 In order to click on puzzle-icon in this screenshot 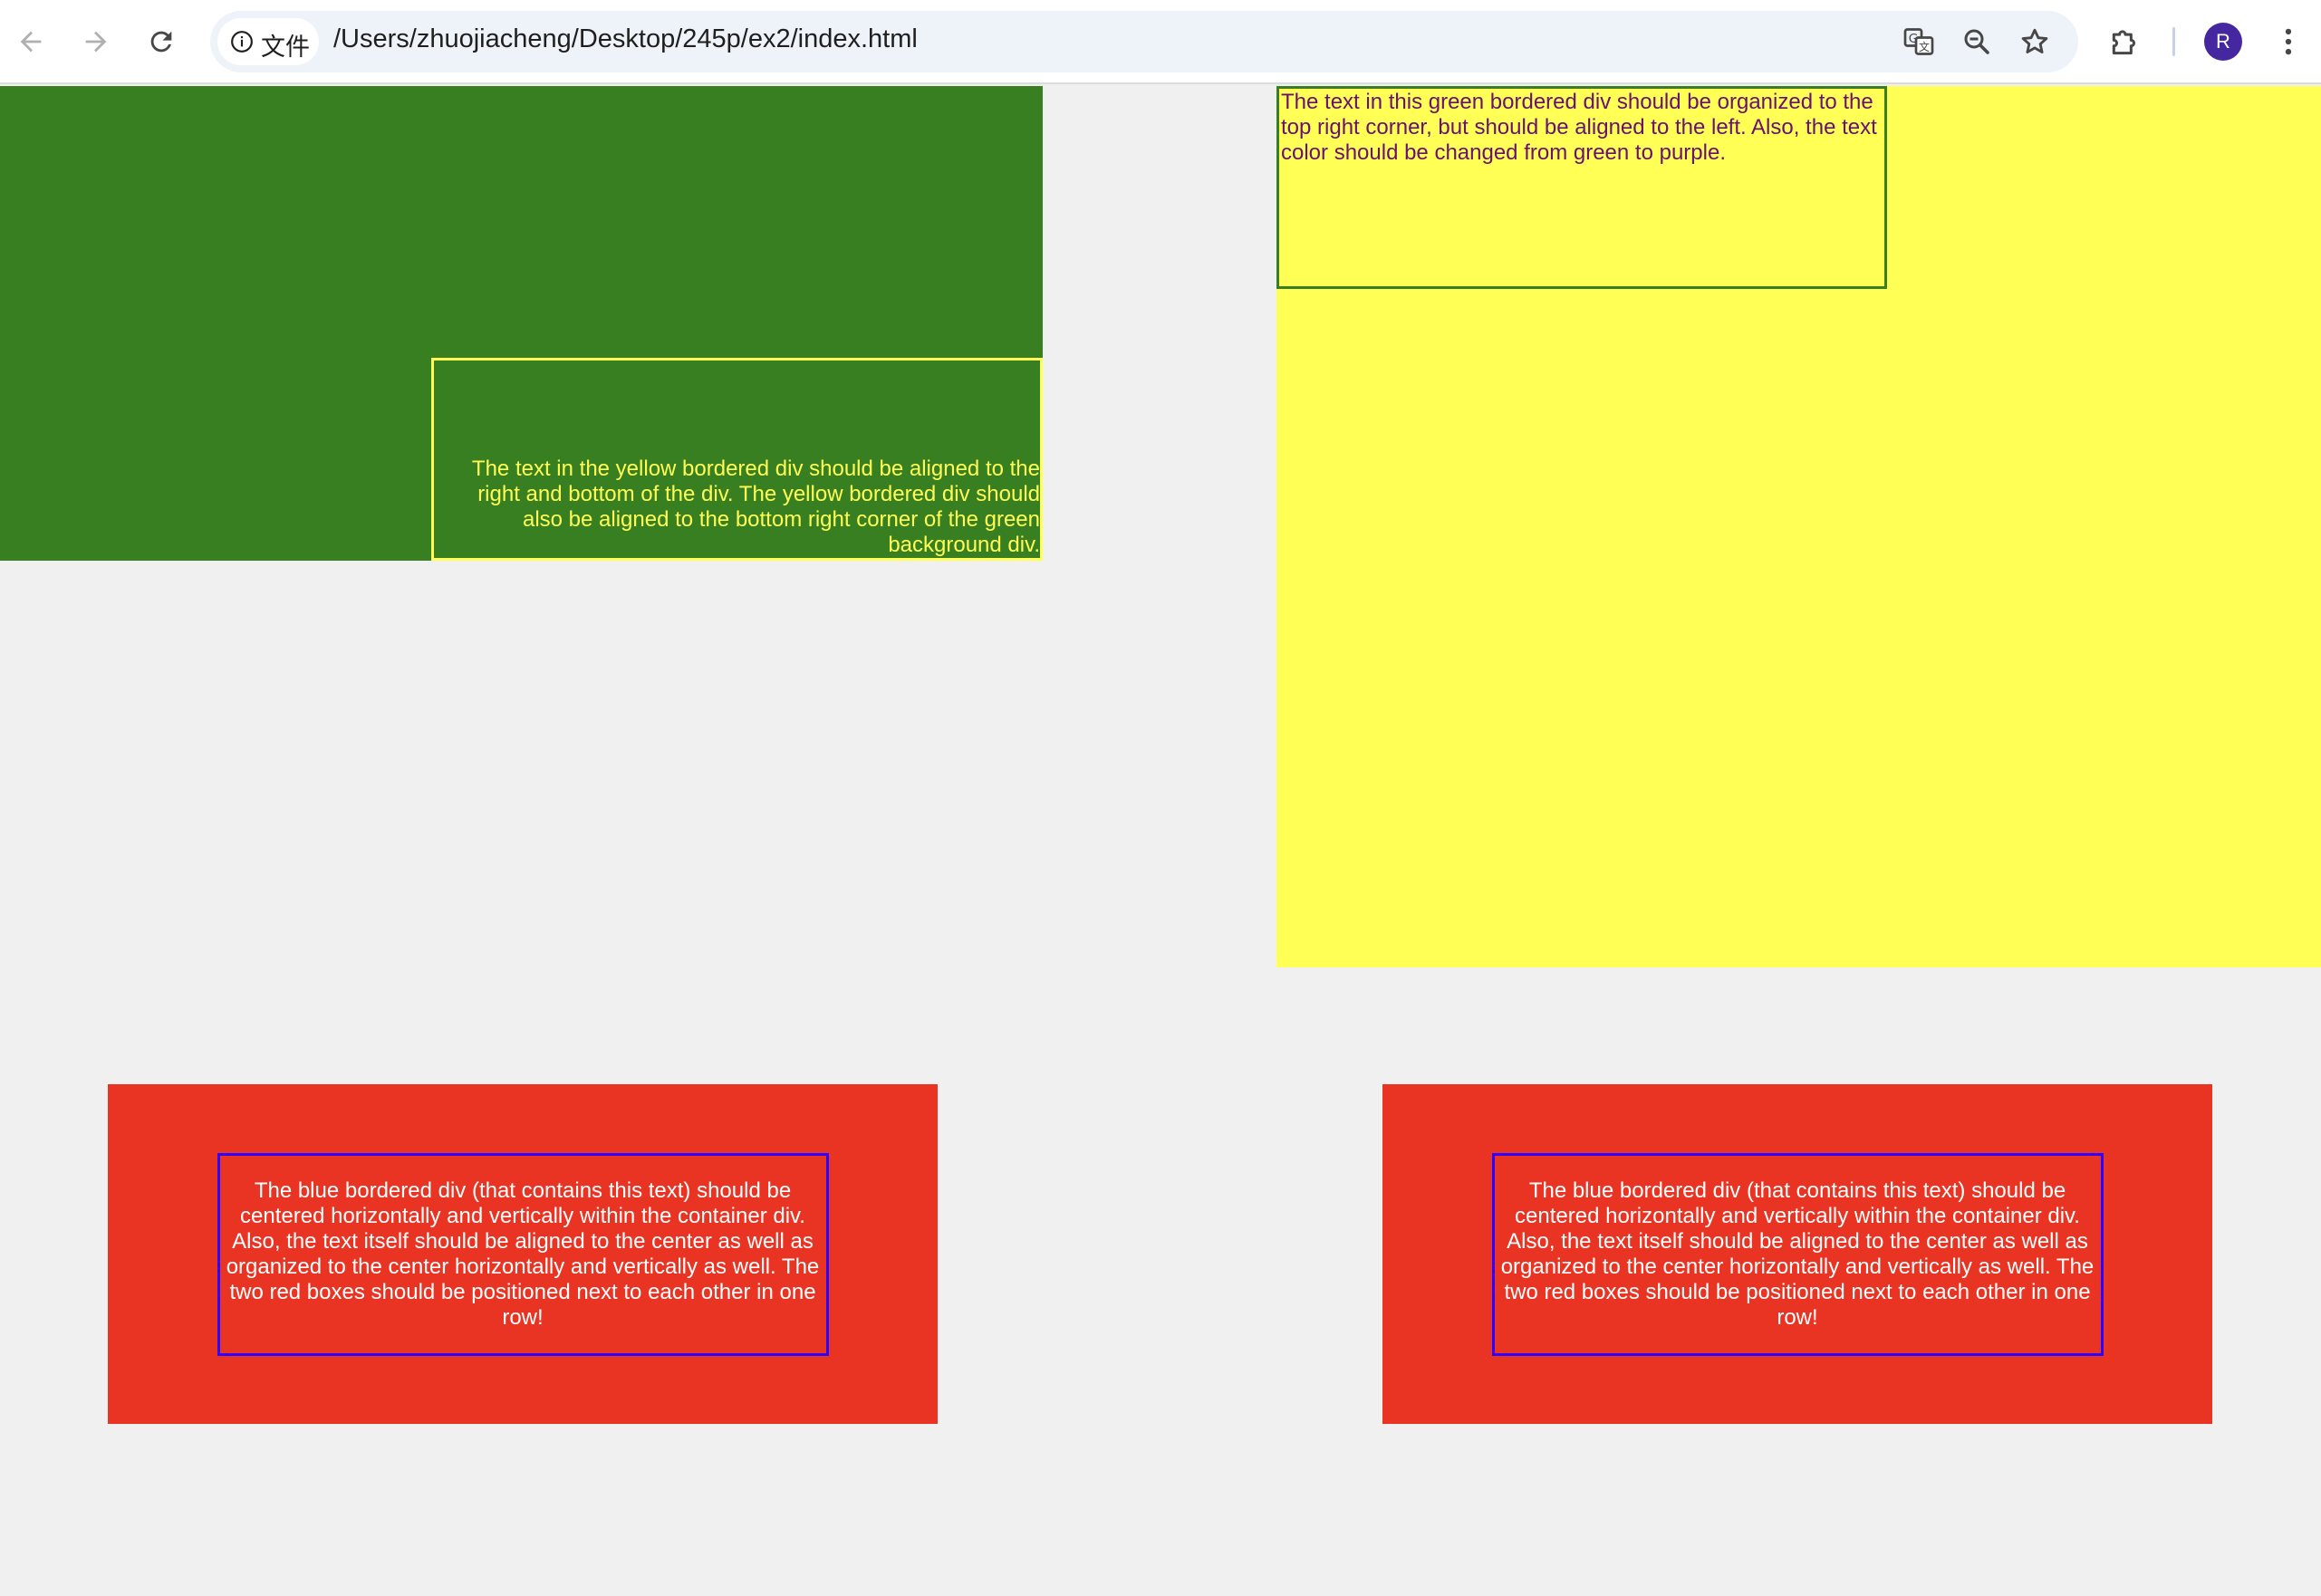, I will do `click(2123, 42)`.